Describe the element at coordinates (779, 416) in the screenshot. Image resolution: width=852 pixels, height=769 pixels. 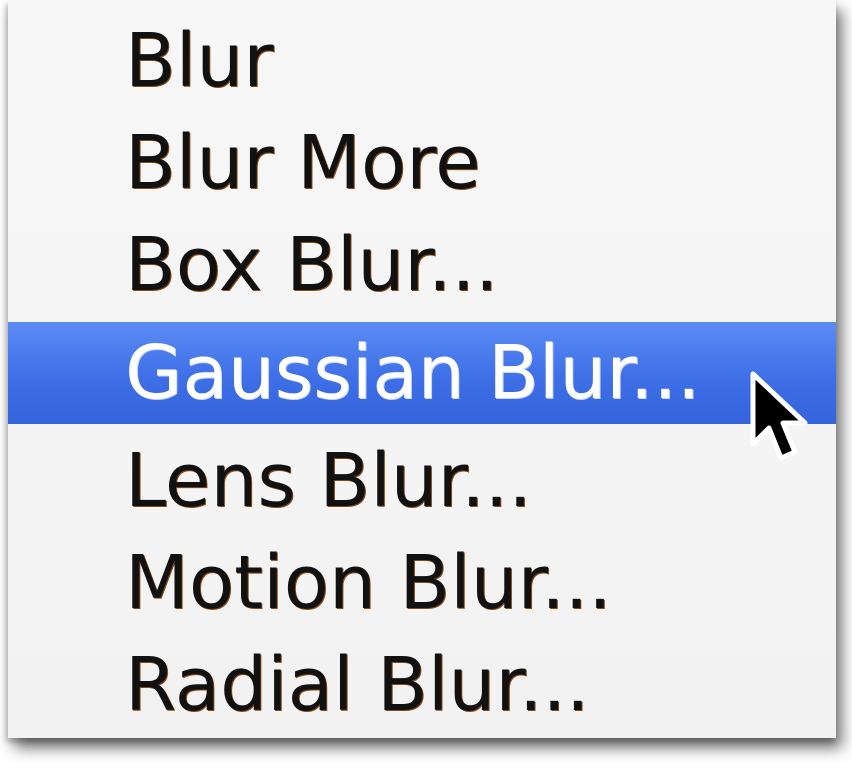
I see `arrow-pointer-icon` at that location.